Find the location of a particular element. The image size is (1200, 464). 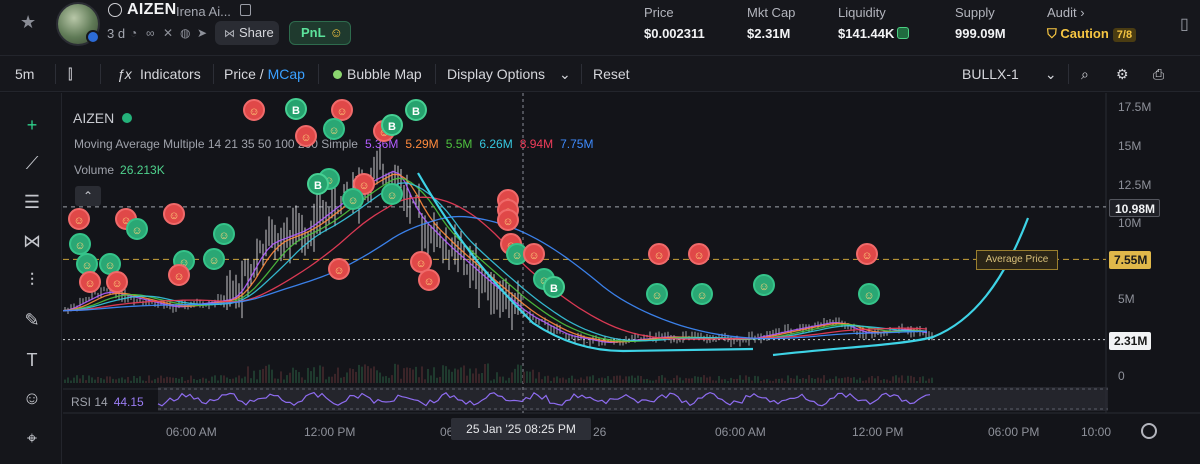

price-mcap-toggle: Price / MCap is located at coordinates (264, 74).